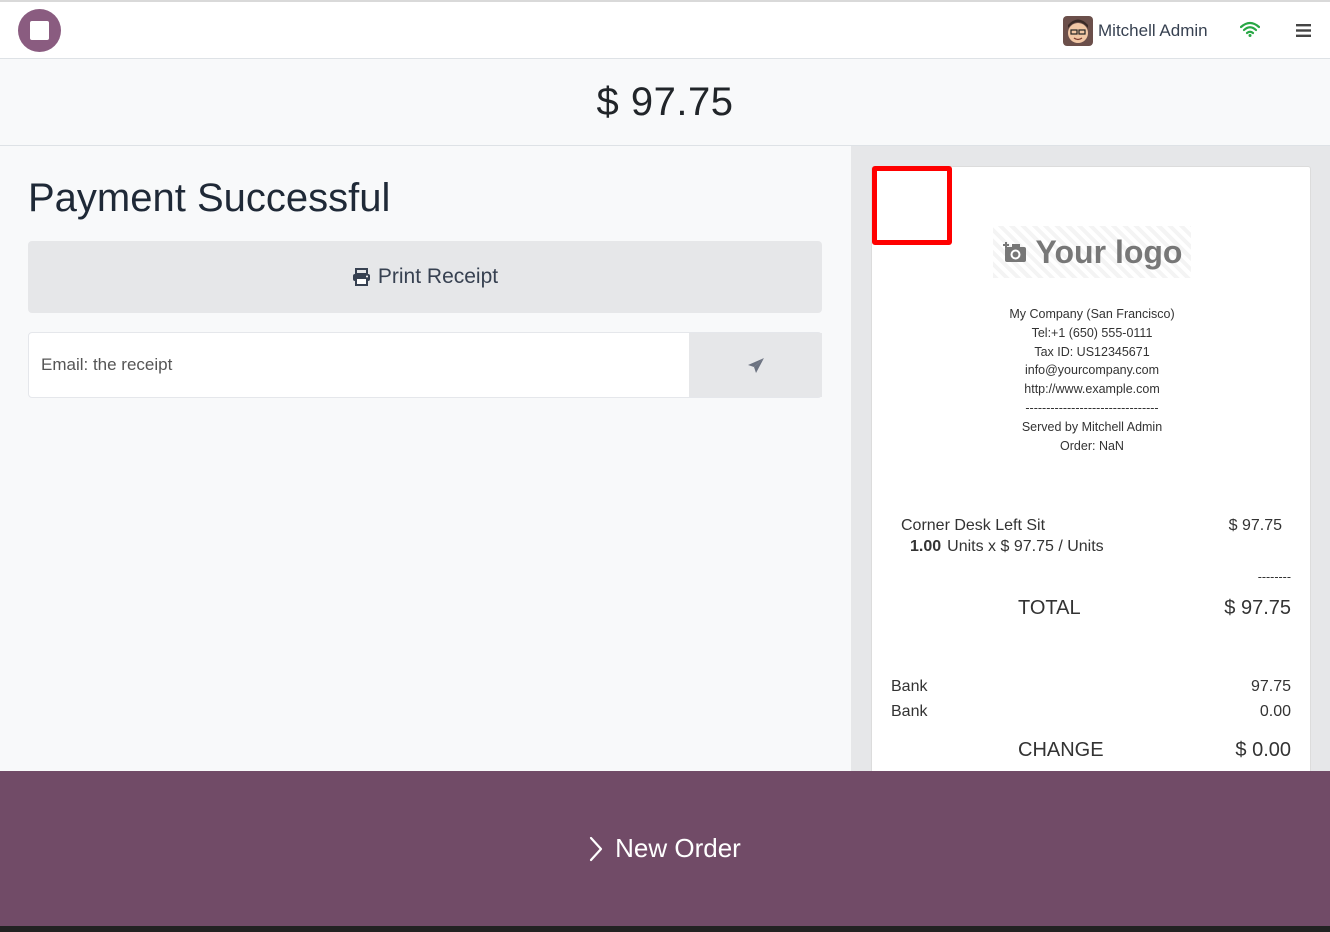 The image size is (1330, 932). What do you see at coordinates (1092, 332) in the screenshot?
I see `company-phone: Tel:+1 (650) 555-0111` at bounding box center [1092, 332].